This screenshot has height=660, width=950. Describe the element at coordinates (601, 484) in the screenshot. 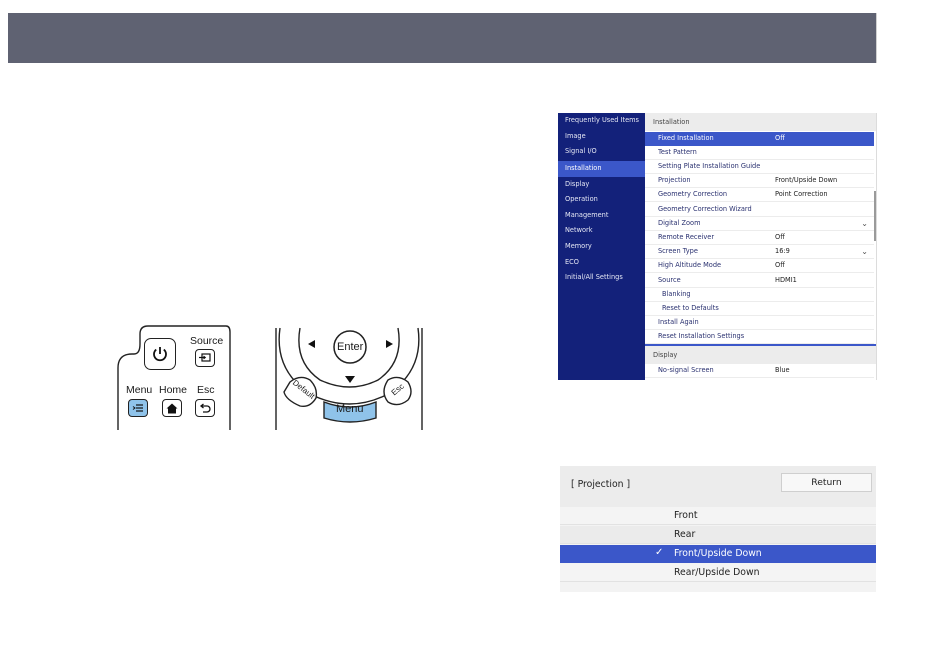

I see `dialog-title: [ Projection ]` at that location.